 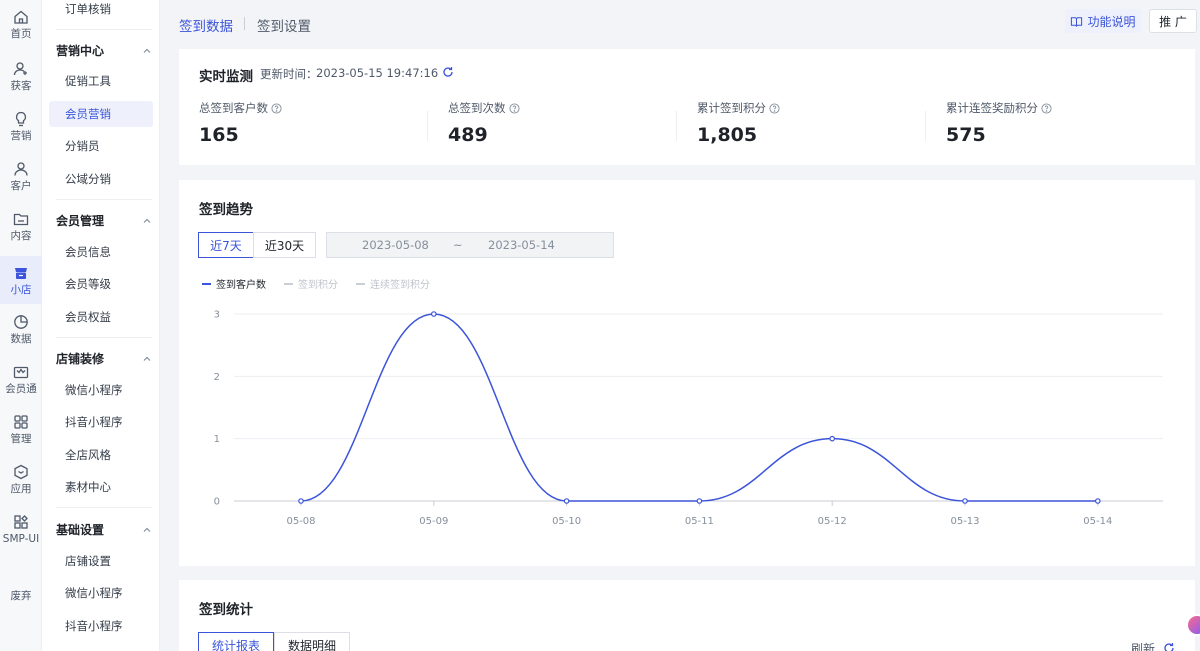 I want to click on menu-item-store-settings: 店铺设置, so click(x=101, y=561).